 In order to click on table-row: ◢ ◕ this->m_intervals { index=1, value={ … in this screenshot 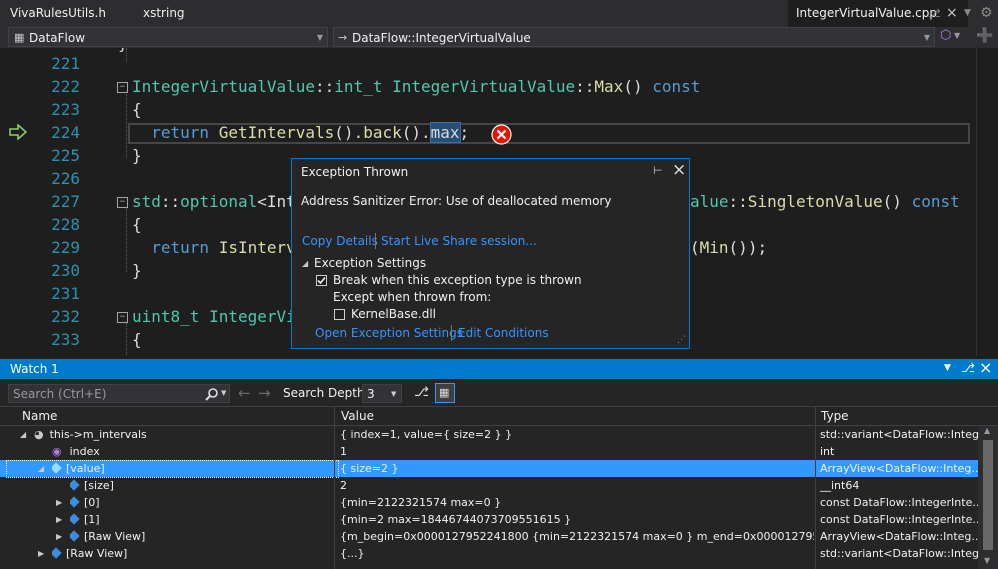, I will do `click(489, 434)`.